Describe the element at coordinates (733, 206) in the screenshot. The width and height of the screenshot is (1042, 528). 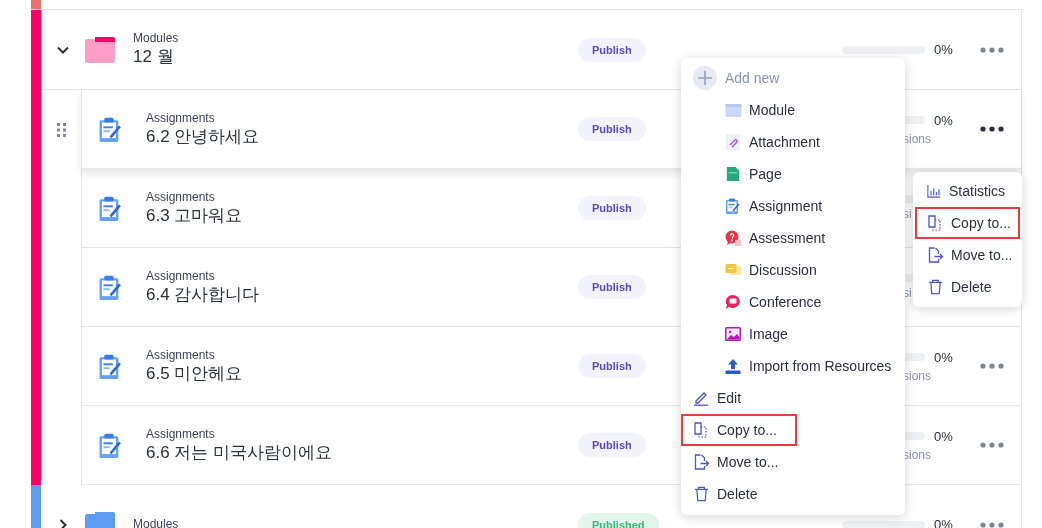
I see `clipboard-icon` at that location.